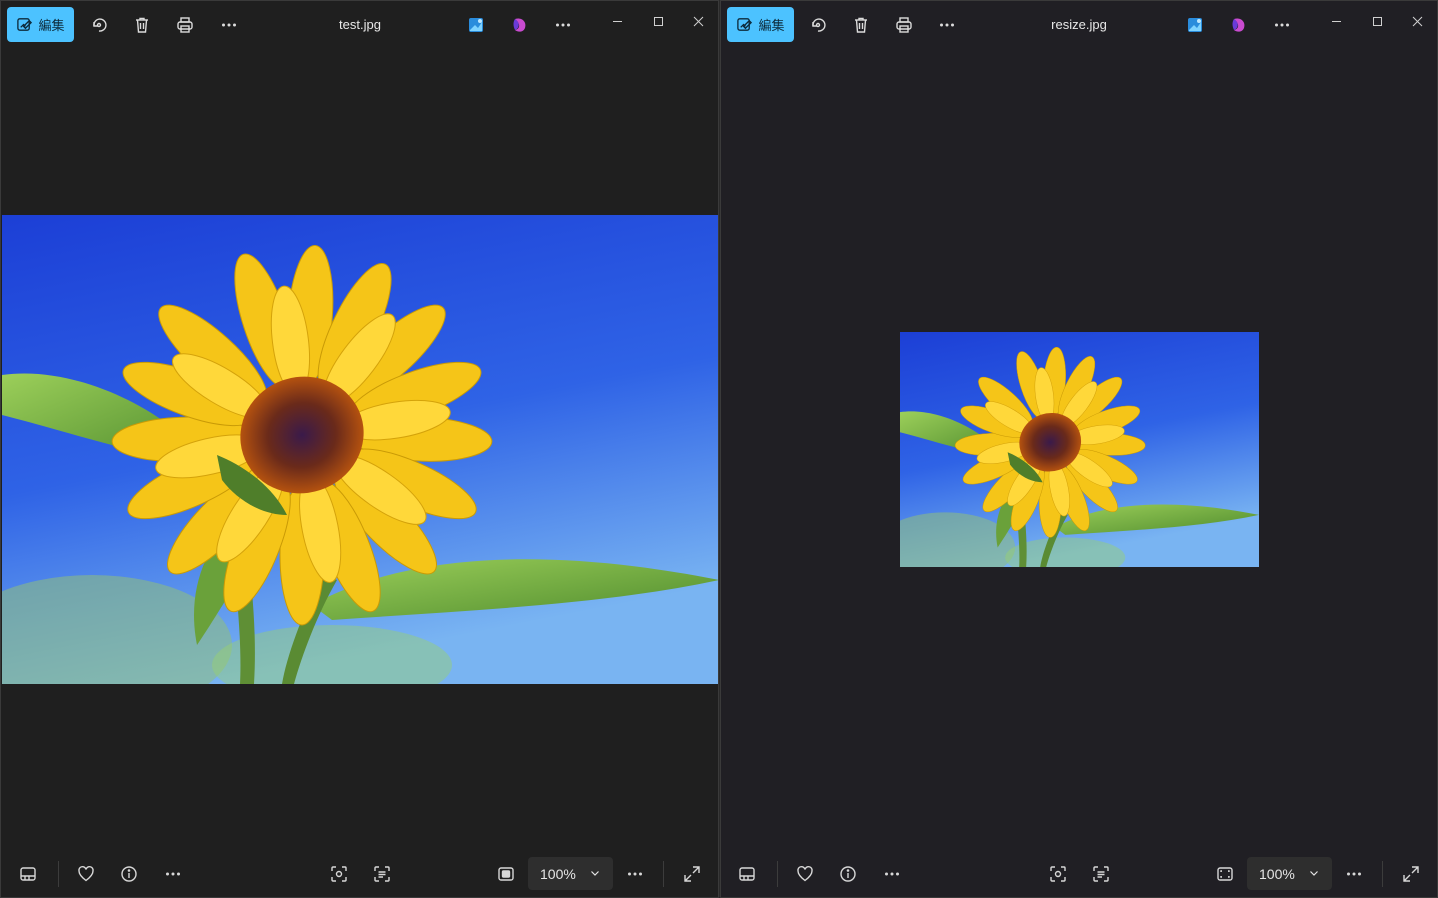 The width and height of the screenshot is (1438, 898). What do you see at coordinates (51, 25) in the screenshot?
I see `edit-button-label: 編集` at bounding box center [51, 25].